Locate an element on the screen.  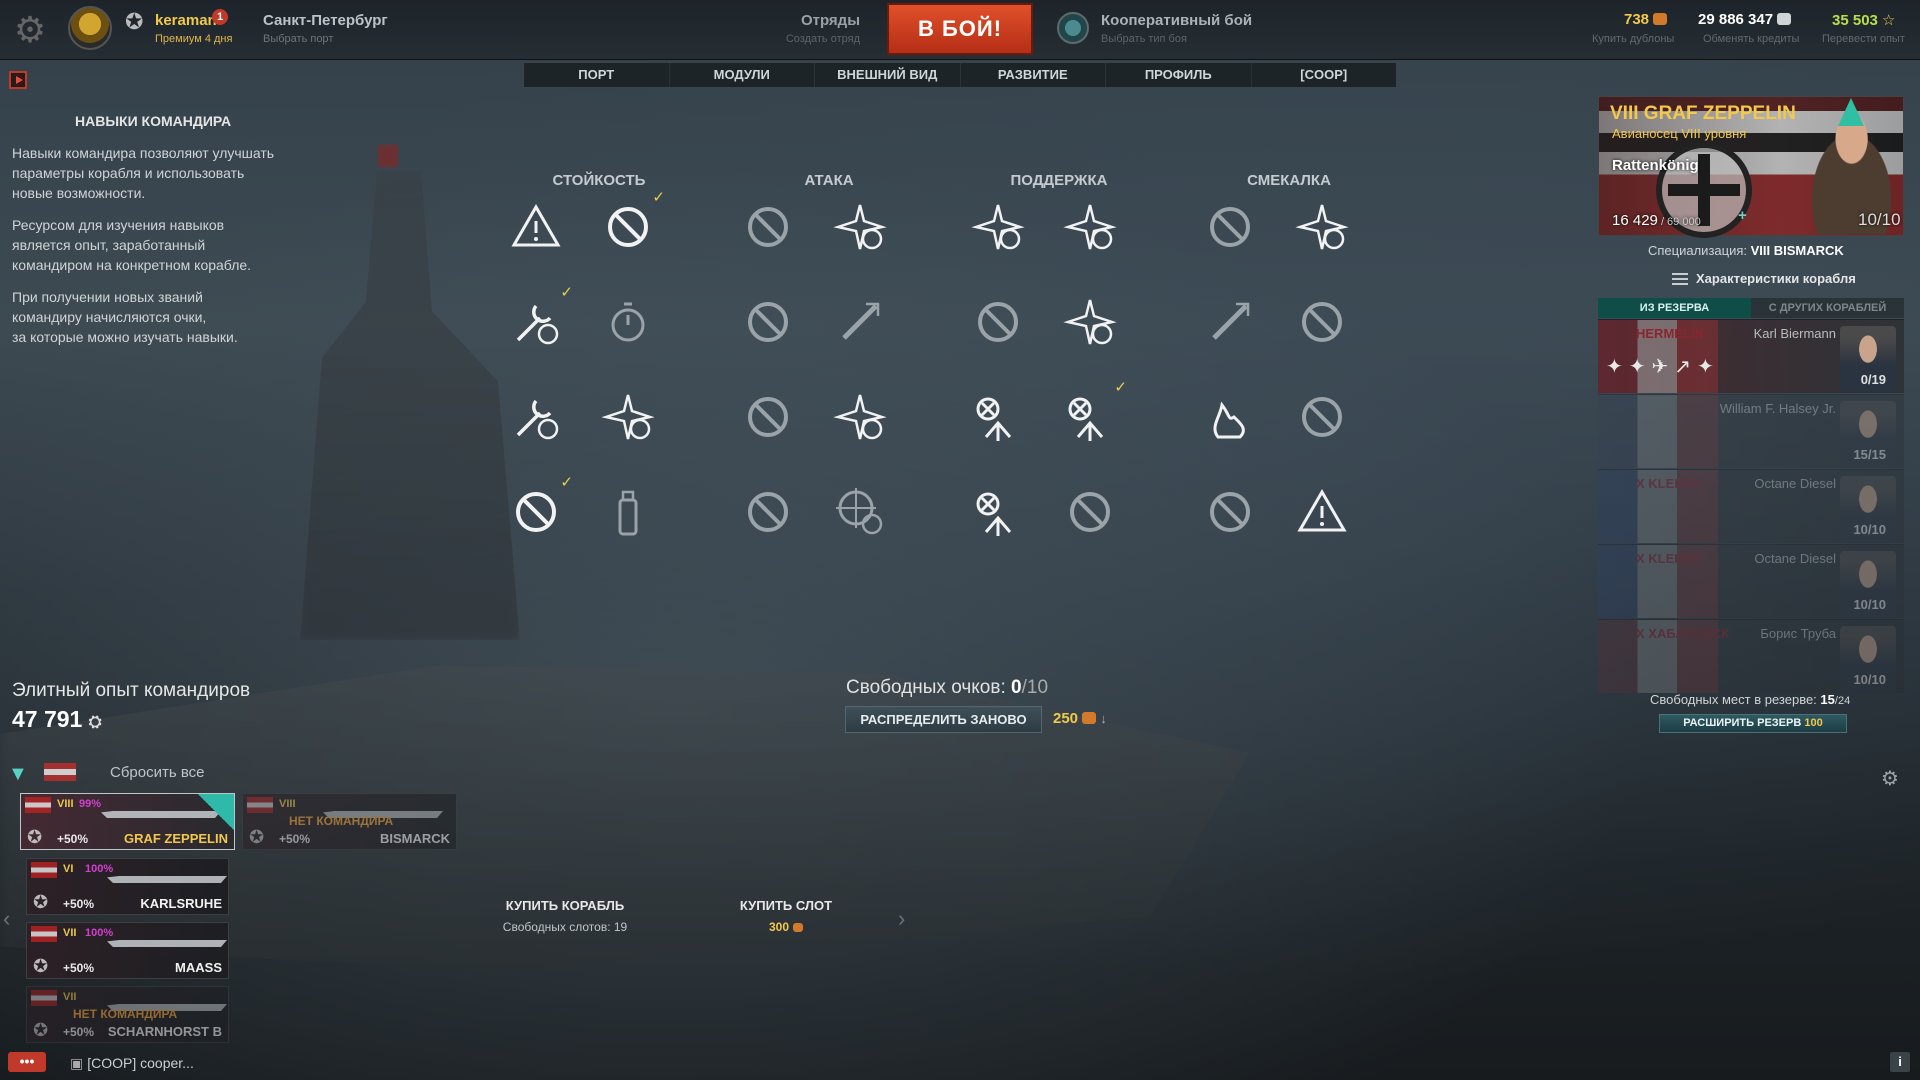
info-icon: i is located at coordinates (1900, 1062).